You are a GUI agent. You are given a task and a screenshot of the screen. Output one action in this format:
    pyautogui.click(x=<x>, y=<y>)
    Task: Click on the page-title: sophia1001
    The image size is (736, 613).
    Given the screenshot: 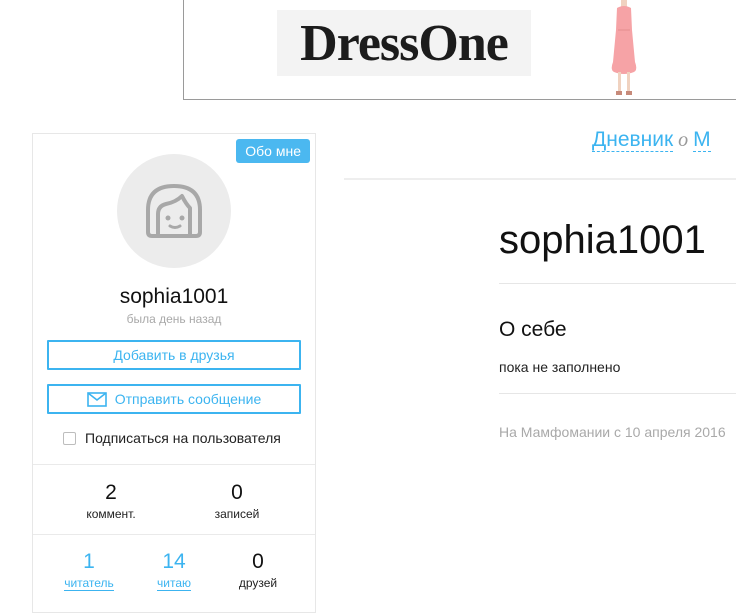 What is the action you would take?
    pyautogui.click(x=602, y=240)
    